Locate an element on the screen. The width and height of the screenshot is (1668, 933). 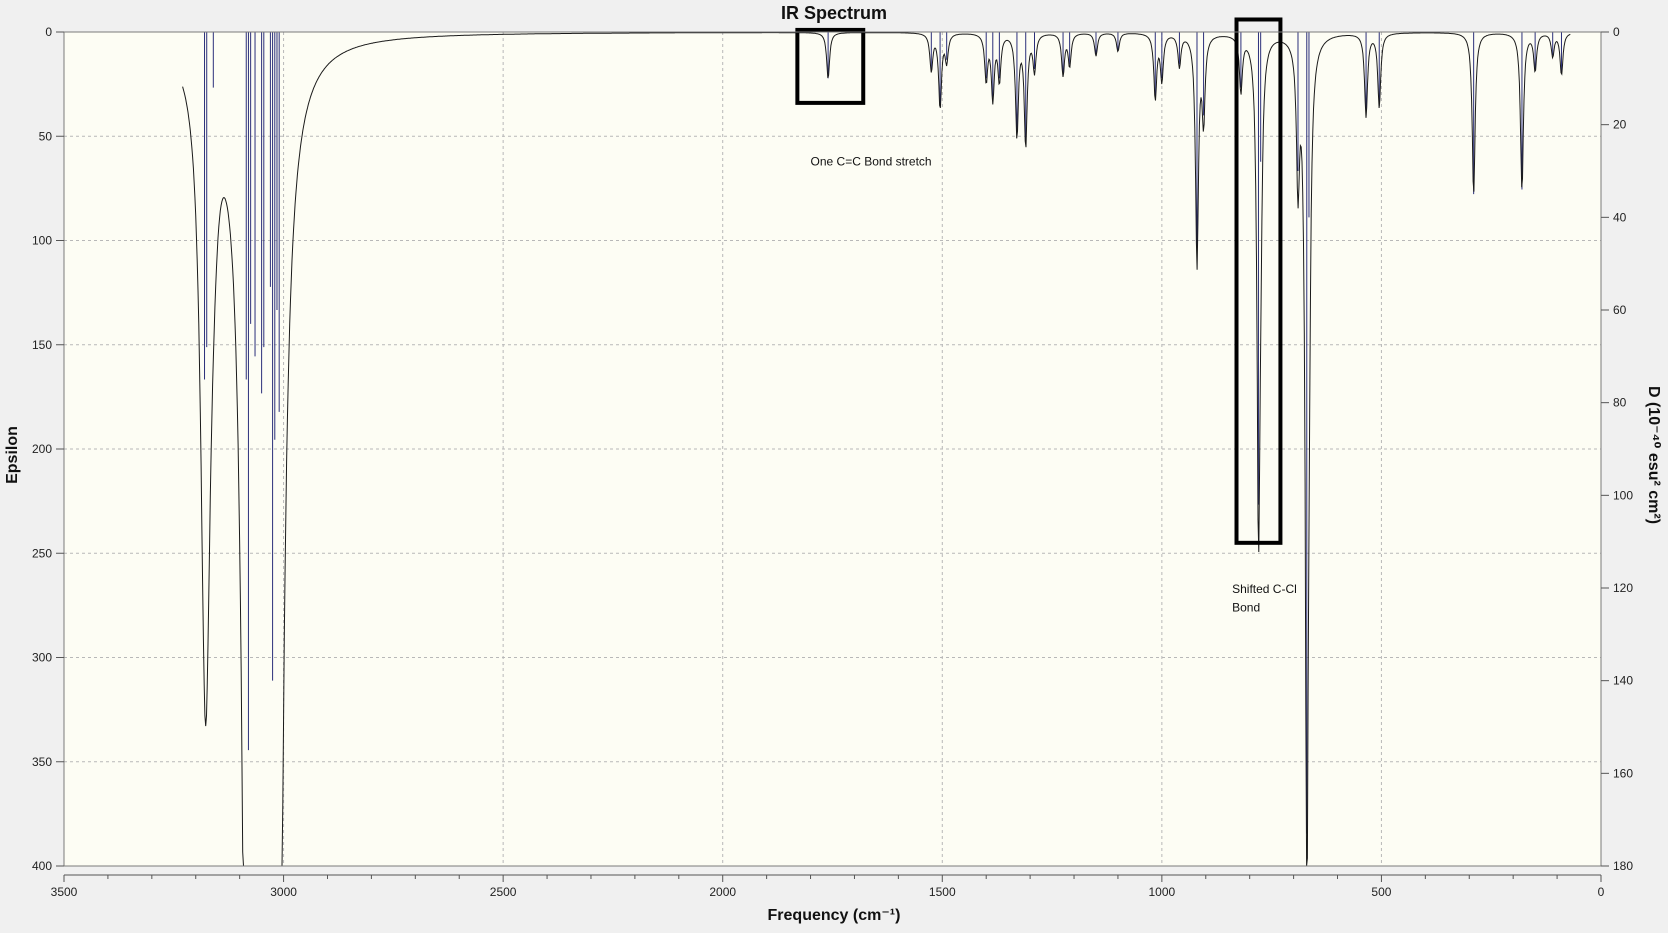
y-tick-label: 350 is located at coordinates (42, 762).